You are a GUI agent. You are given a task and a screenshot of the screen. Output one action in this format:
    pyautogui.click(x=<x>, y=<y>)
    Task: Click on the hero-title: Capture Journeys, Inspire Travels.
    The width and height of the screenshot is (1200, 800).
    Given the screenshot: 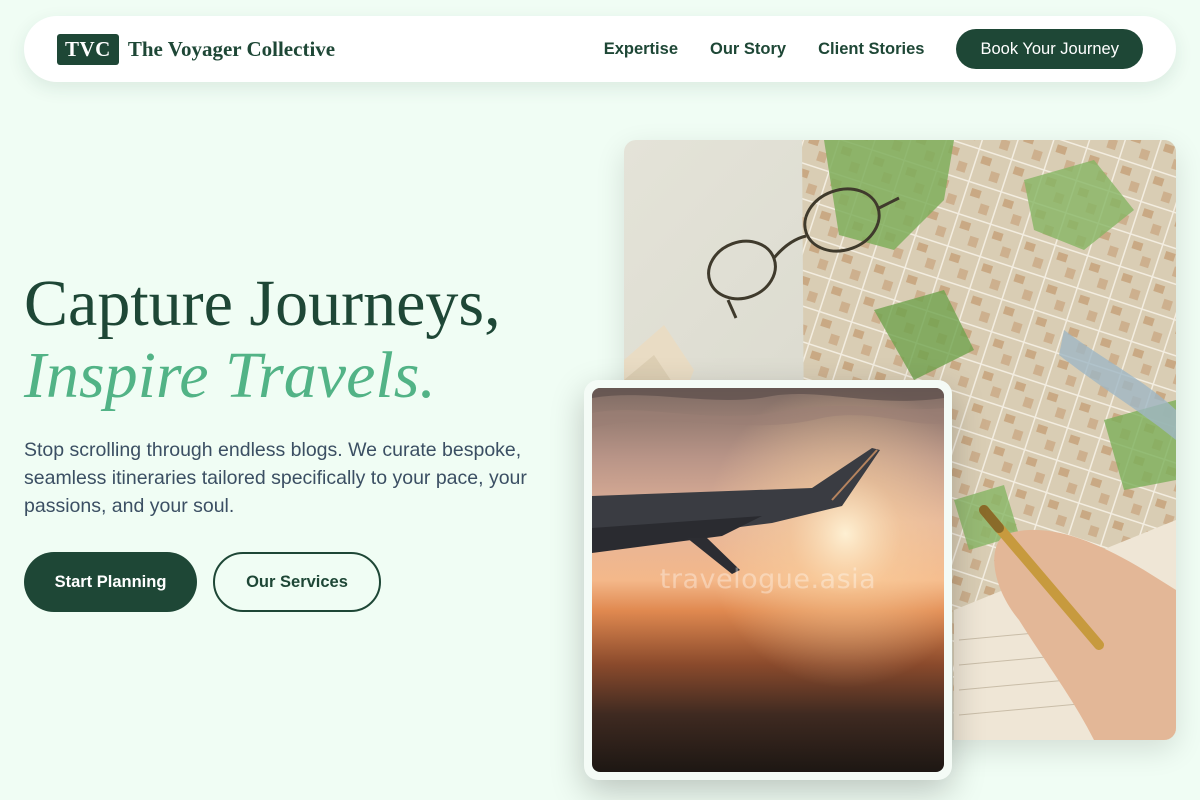 What is the action you would take?
    pyautogui.click(x=262, y=340)
    